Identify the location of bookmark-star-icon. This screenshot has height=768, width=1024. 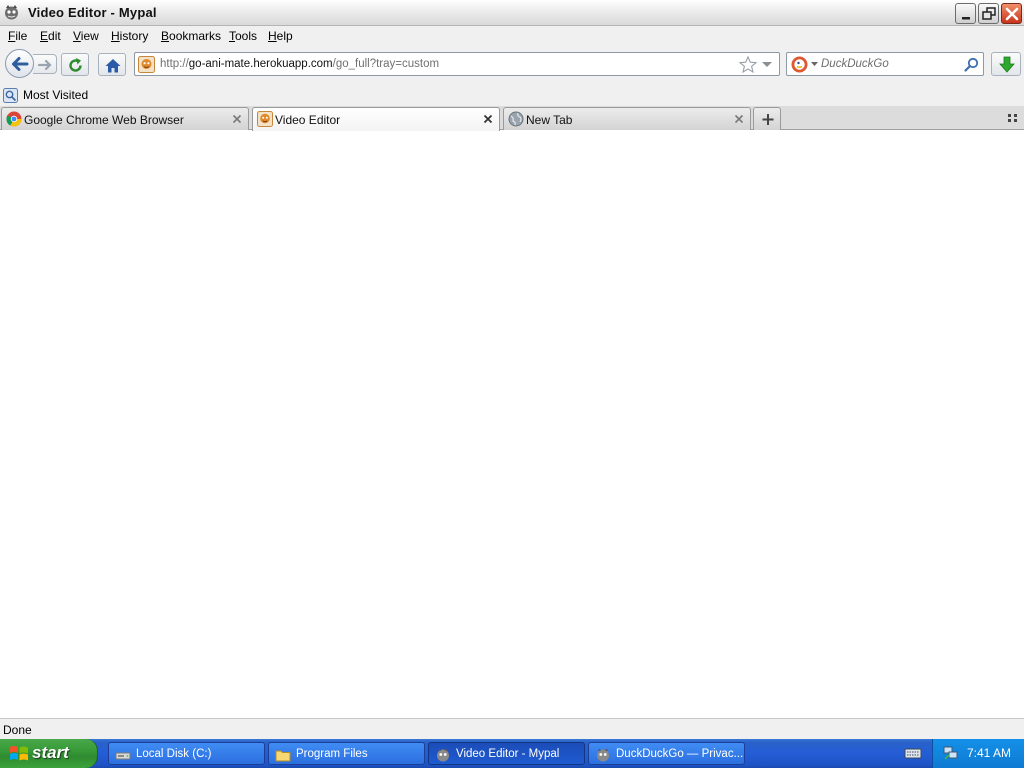
(748, 64).